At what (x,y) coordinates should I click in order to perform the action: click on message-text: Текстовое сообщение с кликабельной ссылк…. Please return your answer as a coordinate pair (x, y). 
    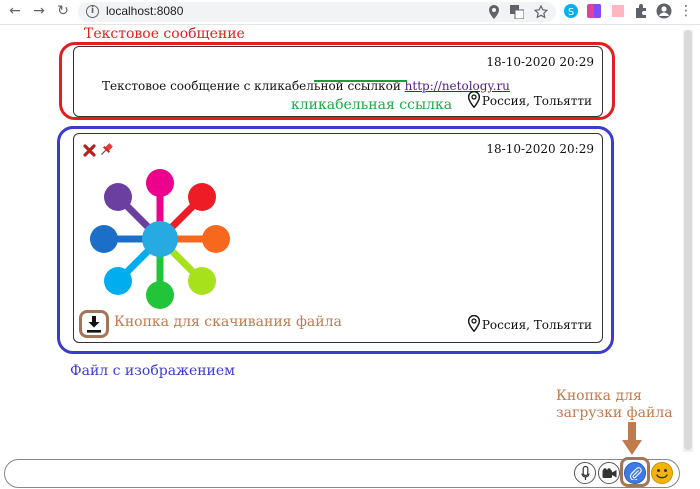
    Looking at the image, I should click on (306, 86).